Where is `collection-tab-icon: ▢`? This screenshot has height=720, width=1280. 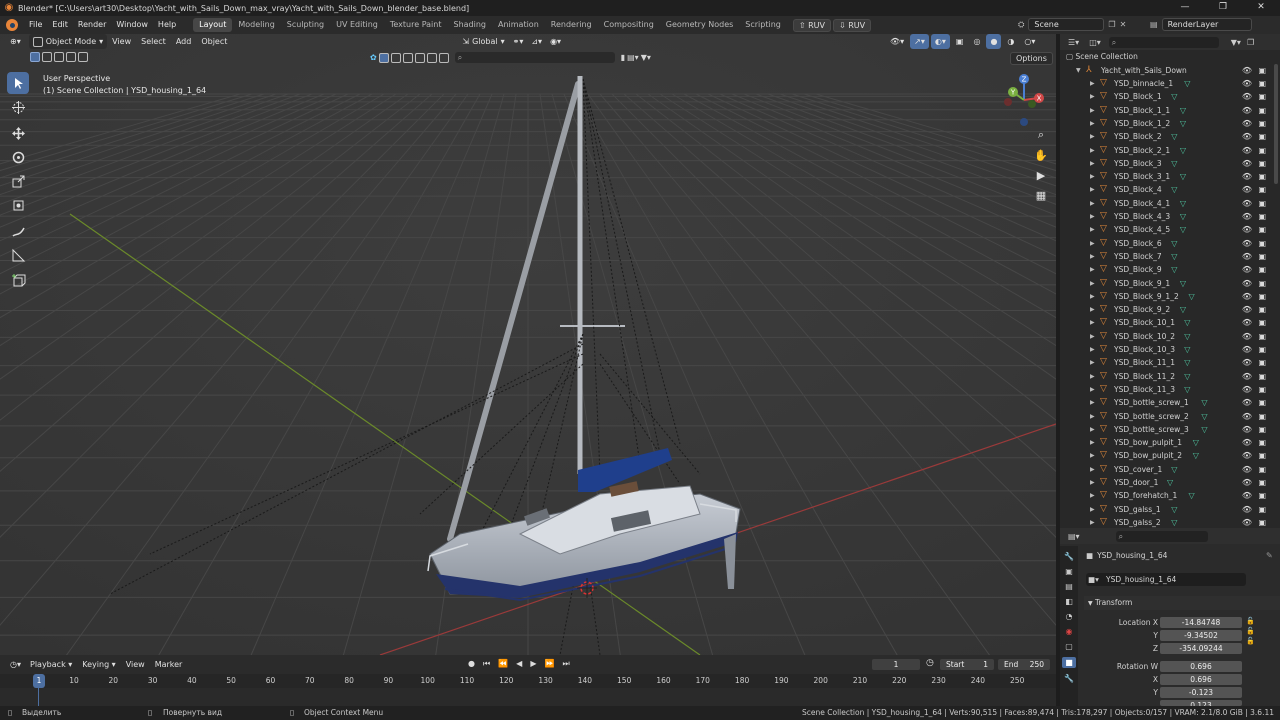 collection-tab-icon: ▢ is located at coordinates (1069, 646).